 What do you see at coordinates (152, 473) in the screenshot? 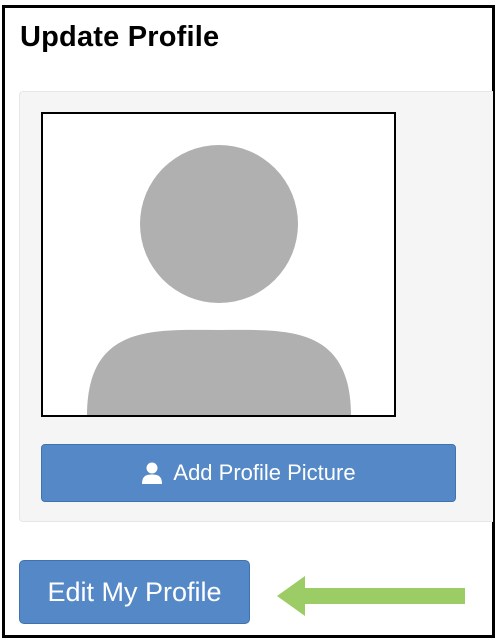
I see `user-icon` at bounding box center [152, 473].